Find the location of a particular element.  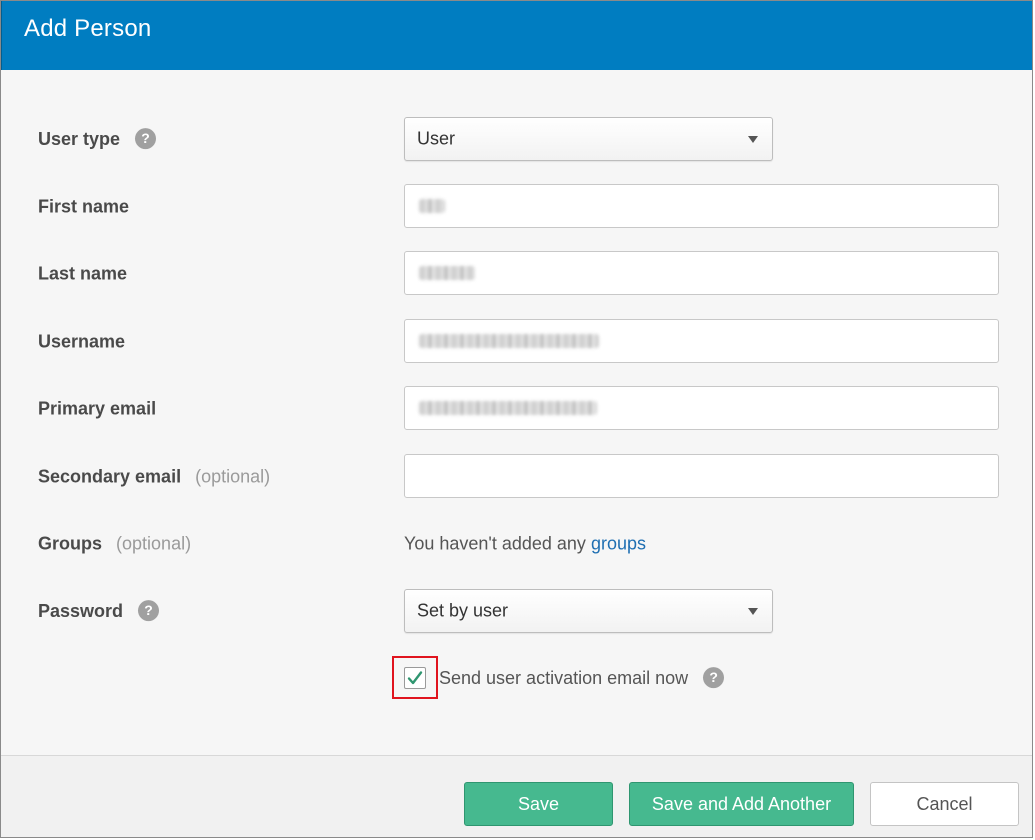

checkmark-icon is located at coordinates (415, 678).